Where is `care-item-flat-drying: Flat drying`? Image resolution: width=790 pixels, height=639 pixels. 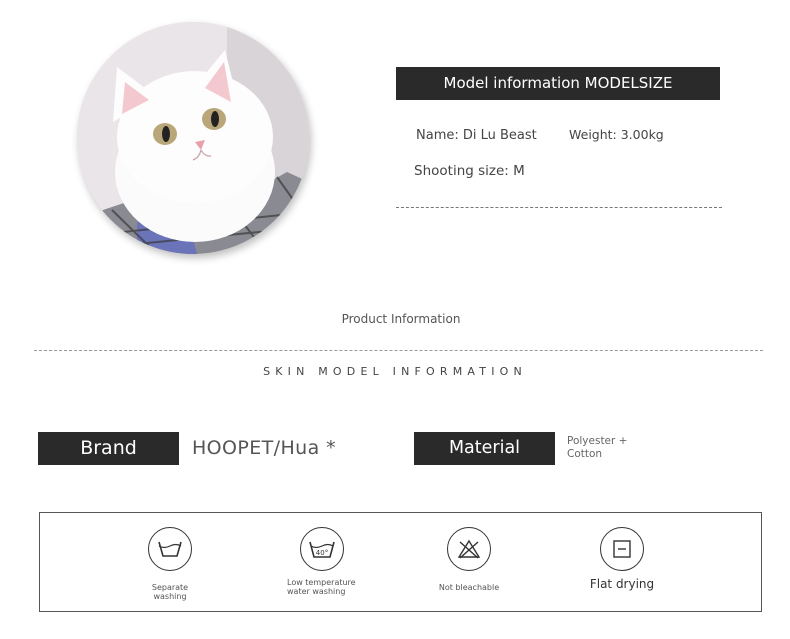 care-item-flat-drying: Flat drying is located at coordinates (622, 559).